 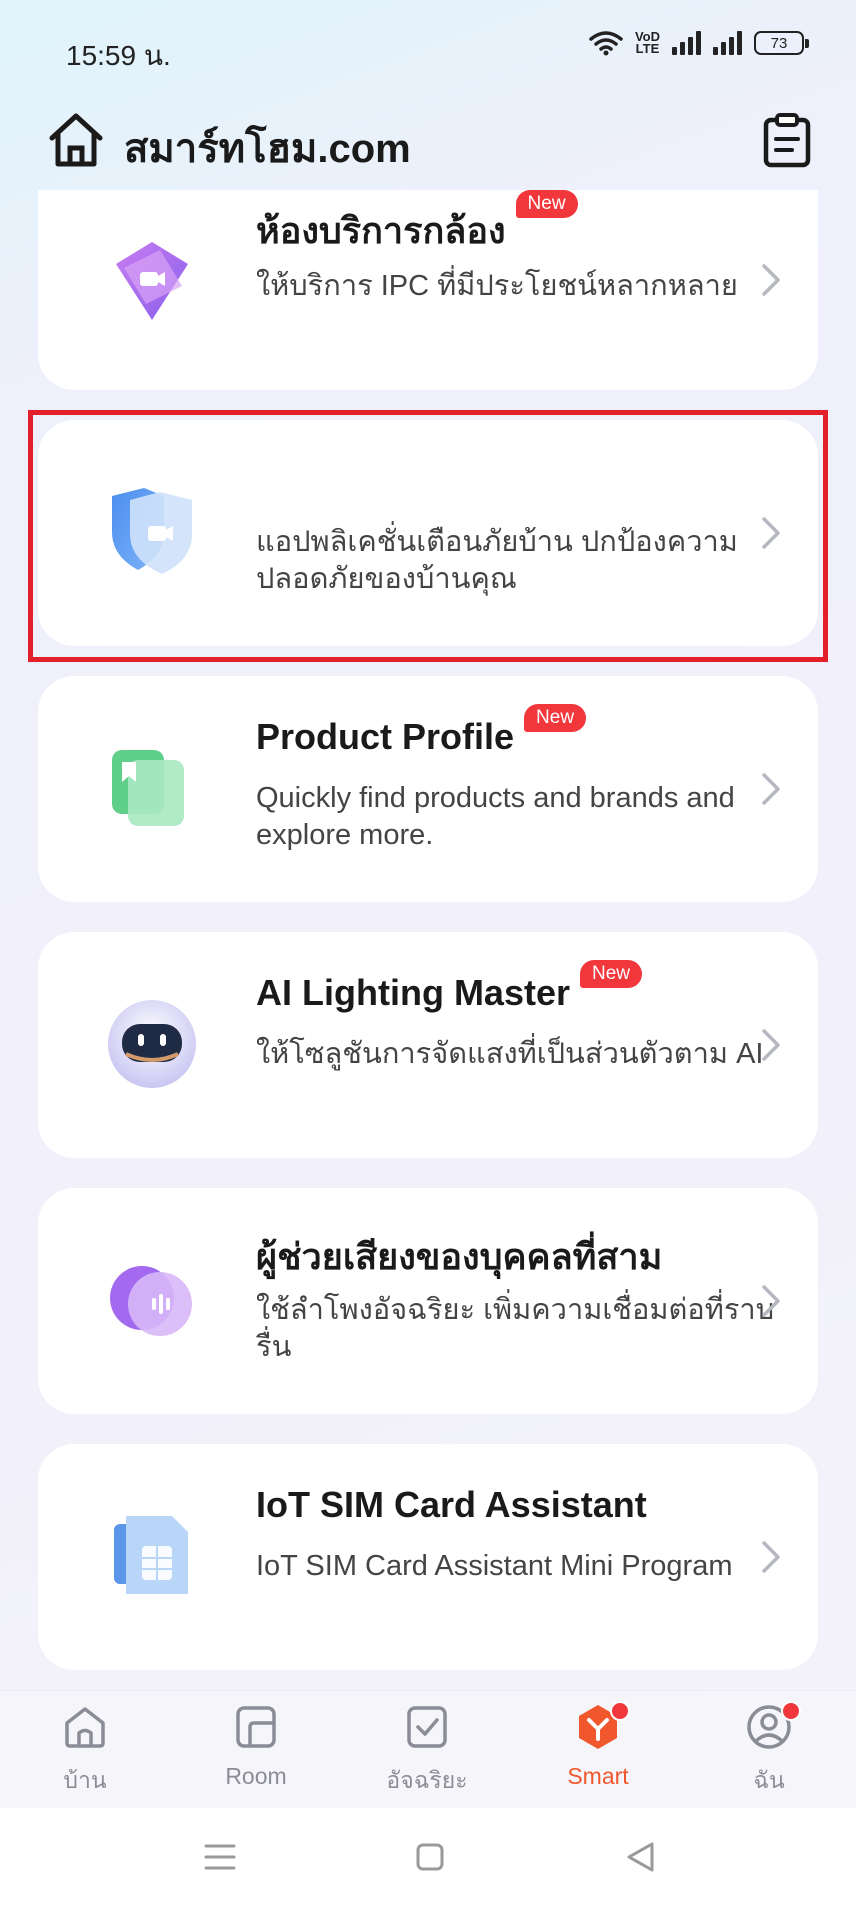 I want to click on sim-card-icon, so click(x=151, y=1555).